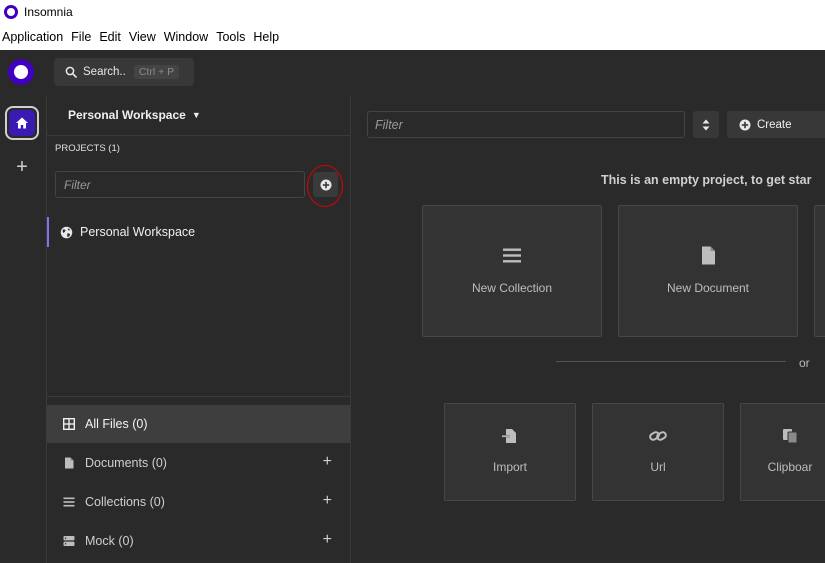  Describe the element at coordinates (745, 124) in the screenshot. I see `plus-circle-icon` at that location.